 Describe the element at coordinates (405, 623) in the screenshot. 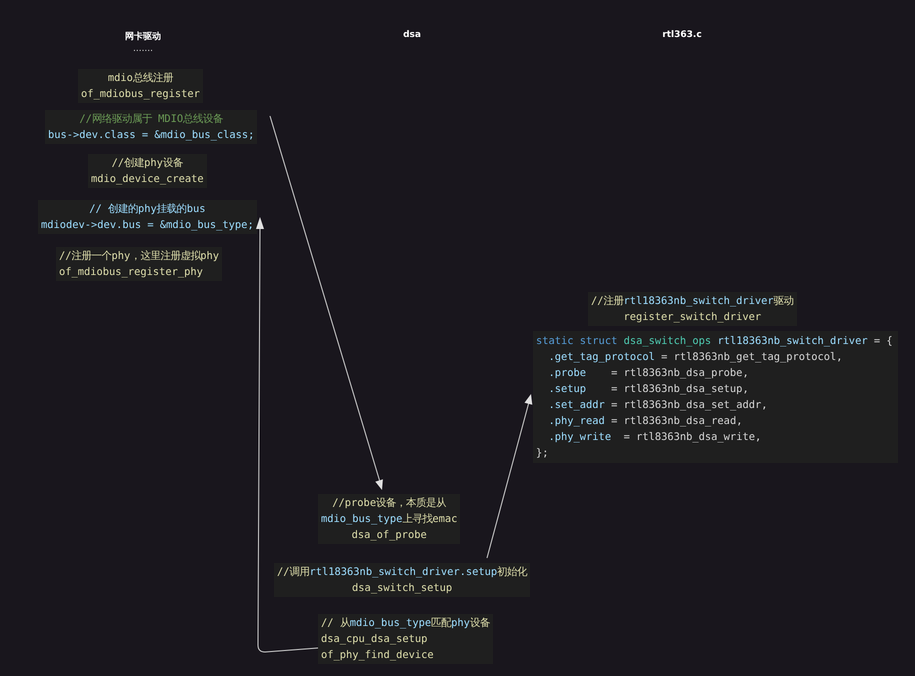

I see `code-line: // 从mdio_bus_type匹配phy设备` at that location.